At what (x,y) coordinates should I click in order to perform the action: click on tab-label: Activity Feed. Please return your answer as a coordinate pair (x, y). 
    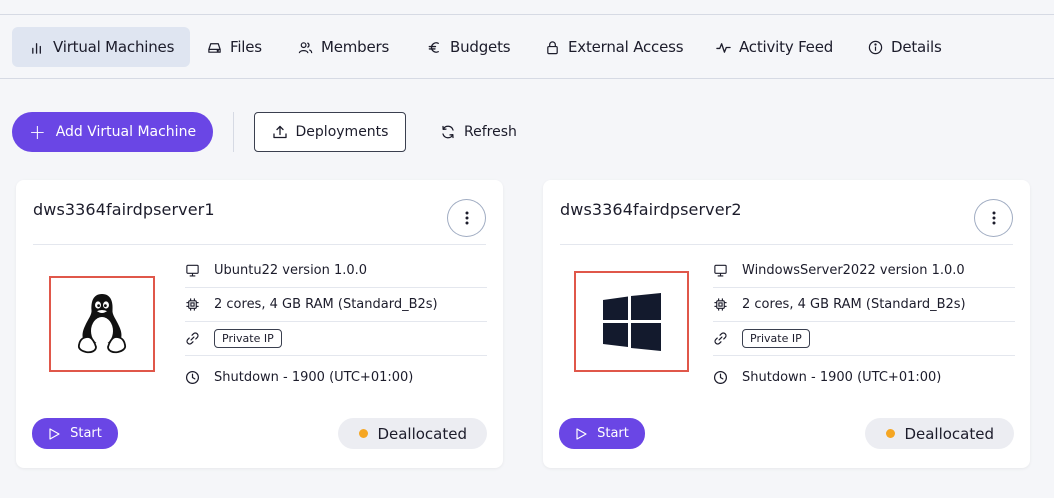
    Looking at the image, I should click on (786, 47).